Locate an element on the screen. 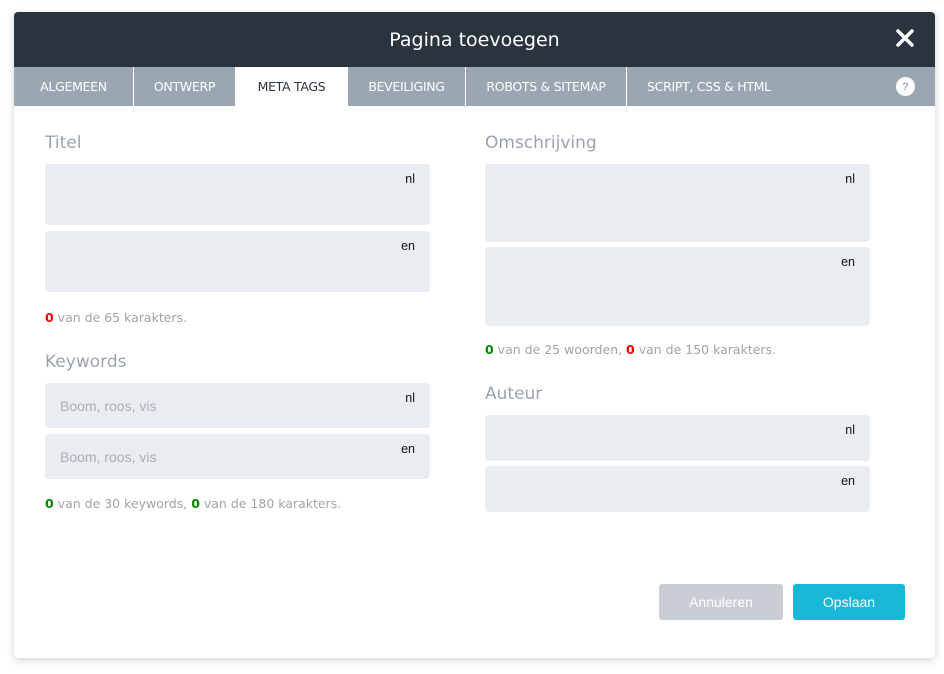 The height and width of the screenshot is (674, 944). omschrijving-input-nl is located at coordinates (677, 203).